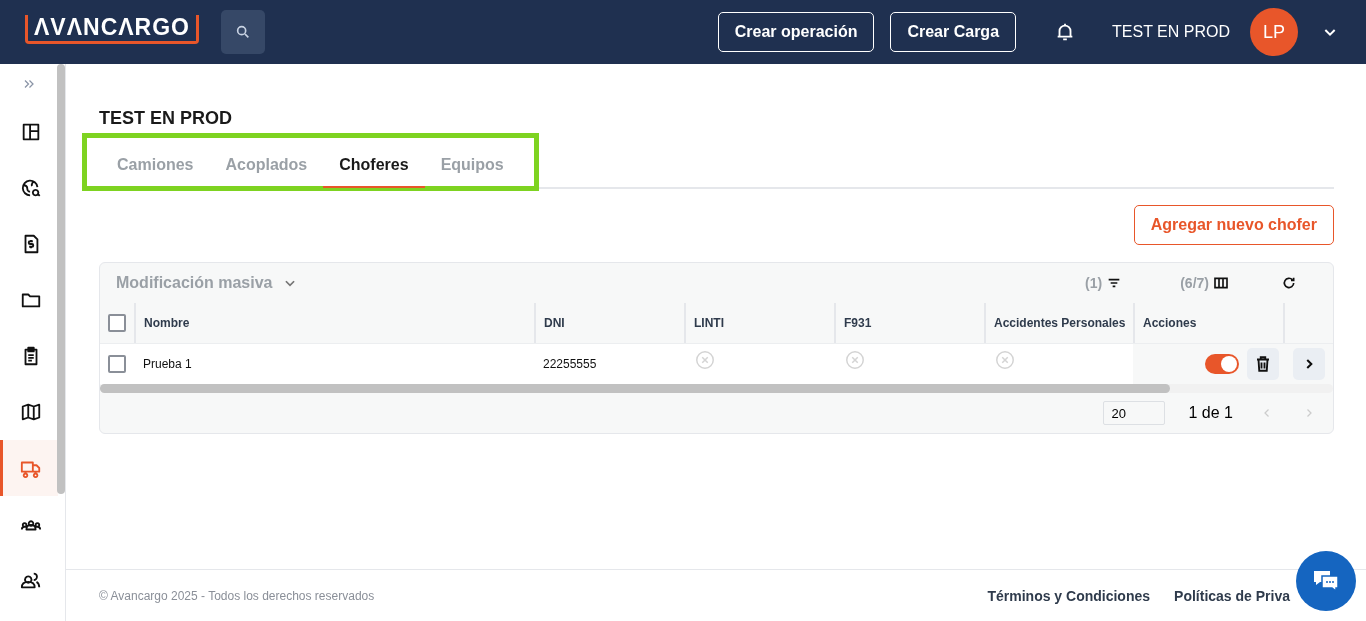  What do you see at coordinates (1222, 364) in the screenshot?
I see `toggle-switch` at bounding box center [1222, 364].